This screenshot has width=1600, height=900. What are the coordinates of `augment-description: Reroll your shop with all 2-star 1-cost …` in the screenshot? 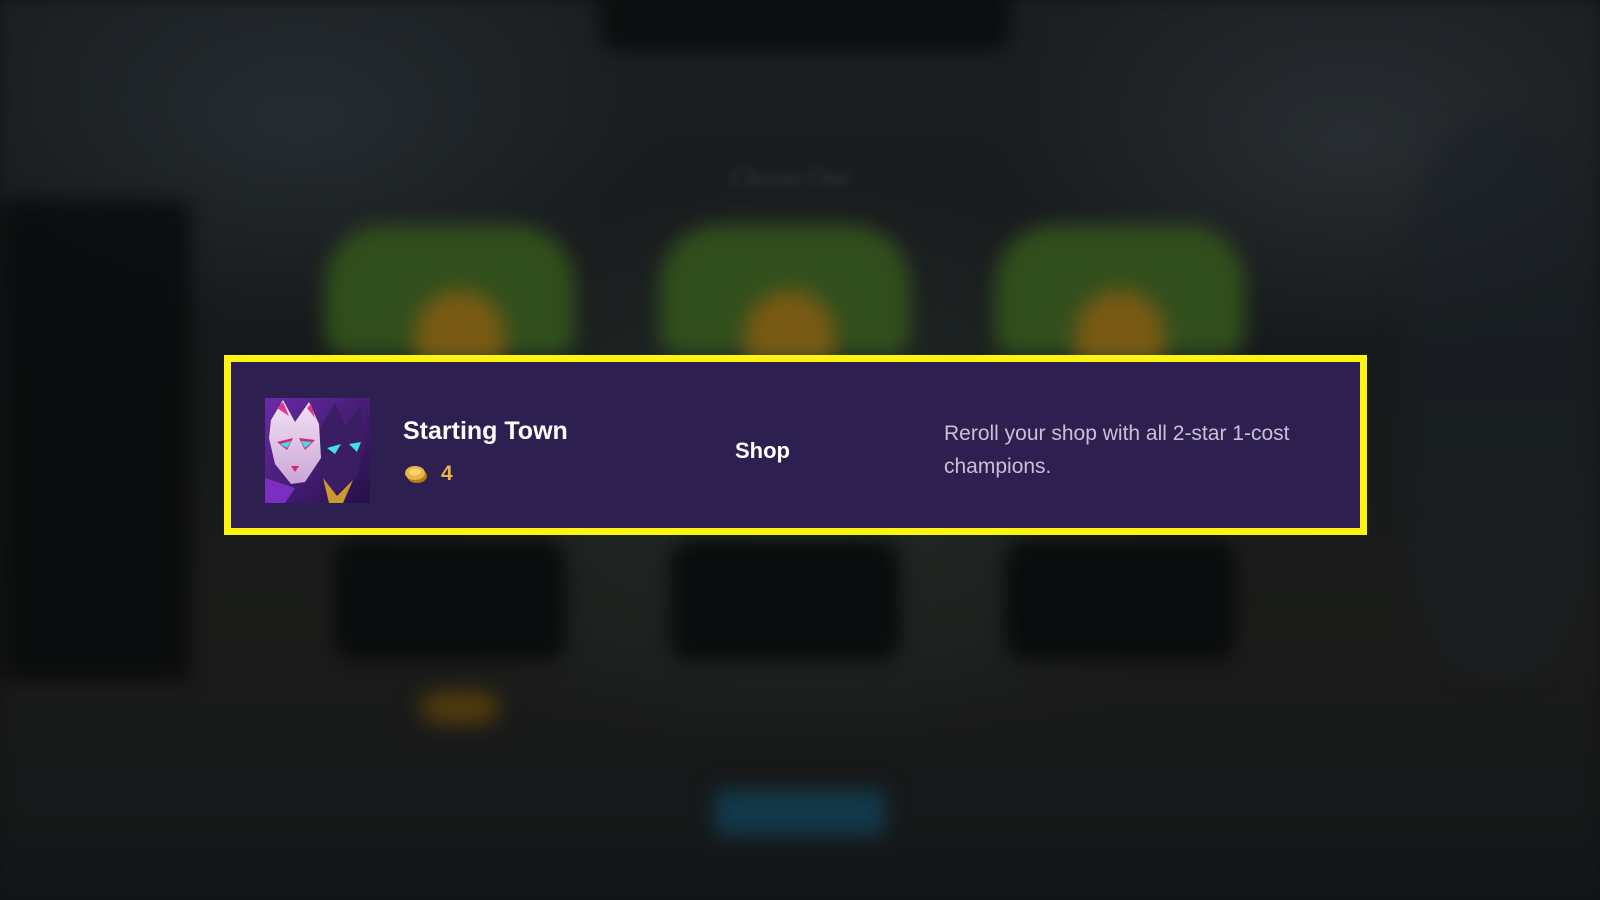 It's located at (1117, 450).